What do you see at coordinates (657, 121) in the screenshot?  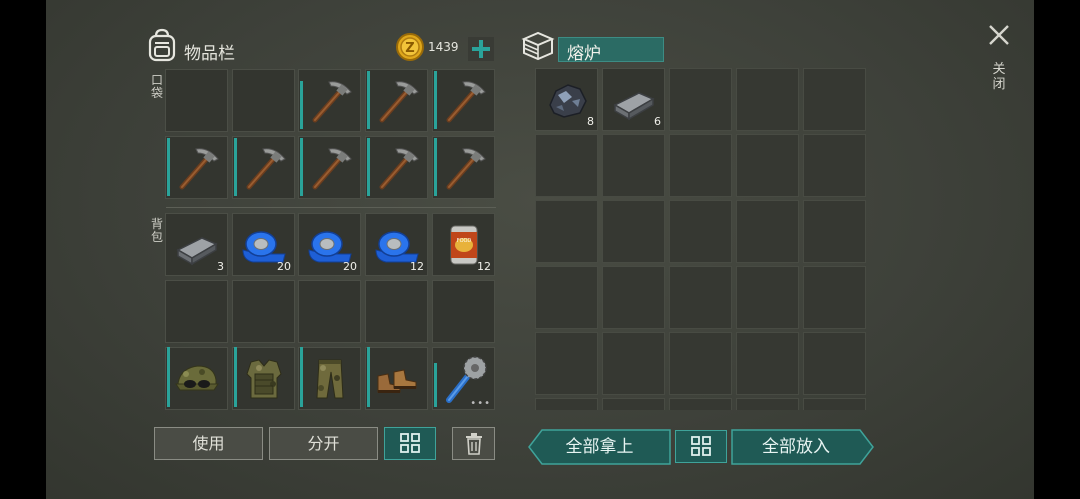 I see `item-count: 6` at bounding box center [657, 121].